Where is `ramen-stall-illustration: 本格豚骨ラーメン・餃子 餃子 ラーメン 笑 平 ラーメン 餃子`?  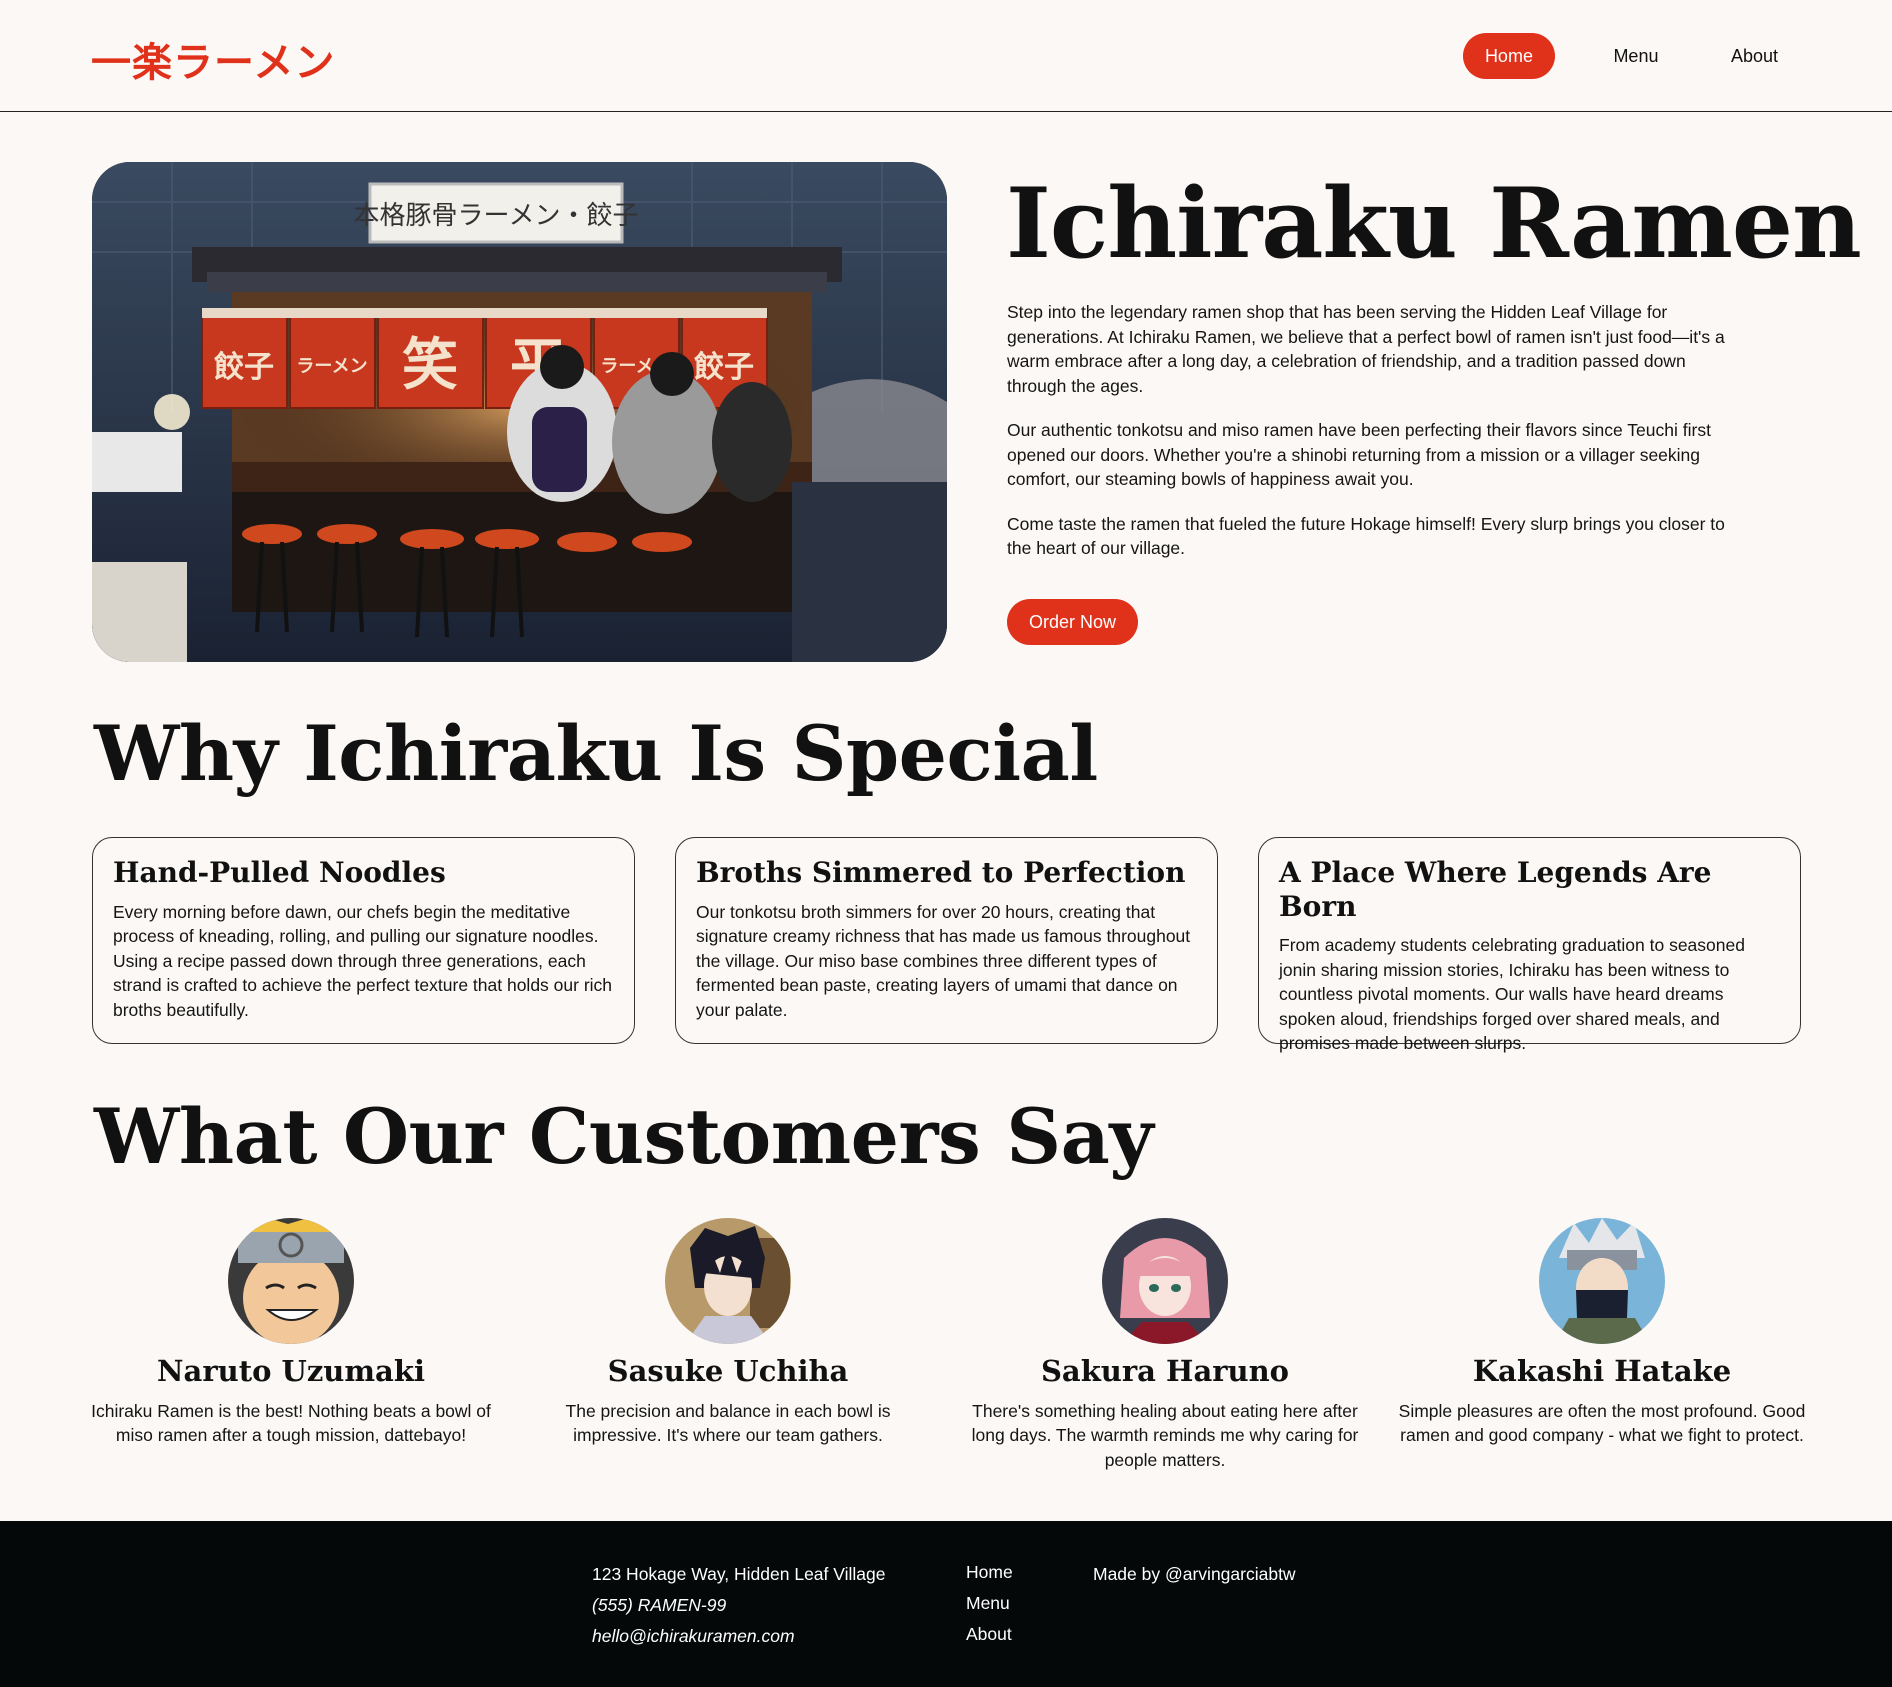
ramen-stall-illustration: 本格豚骨ラーメン・餃子 餃子 ラーメン 笑 平 ラーメン 餃子 is located at coordinates (519, 412).